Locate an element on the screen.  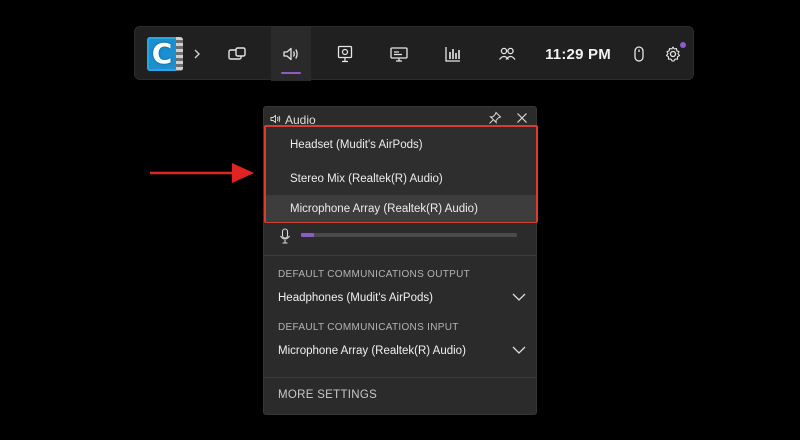
monitor-icon is located at coordinates (345, 54).